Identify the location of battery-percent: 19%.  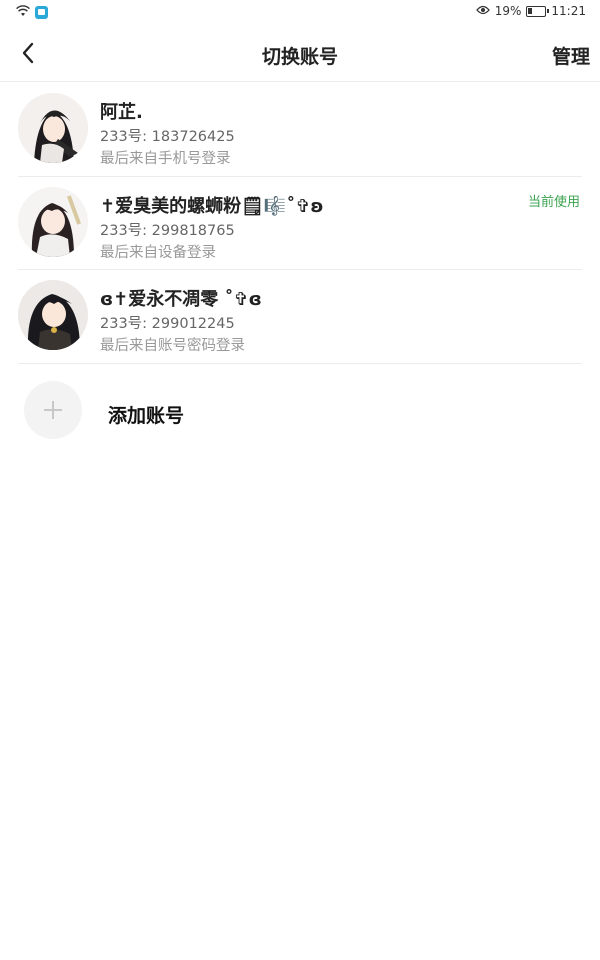
(508, 11).